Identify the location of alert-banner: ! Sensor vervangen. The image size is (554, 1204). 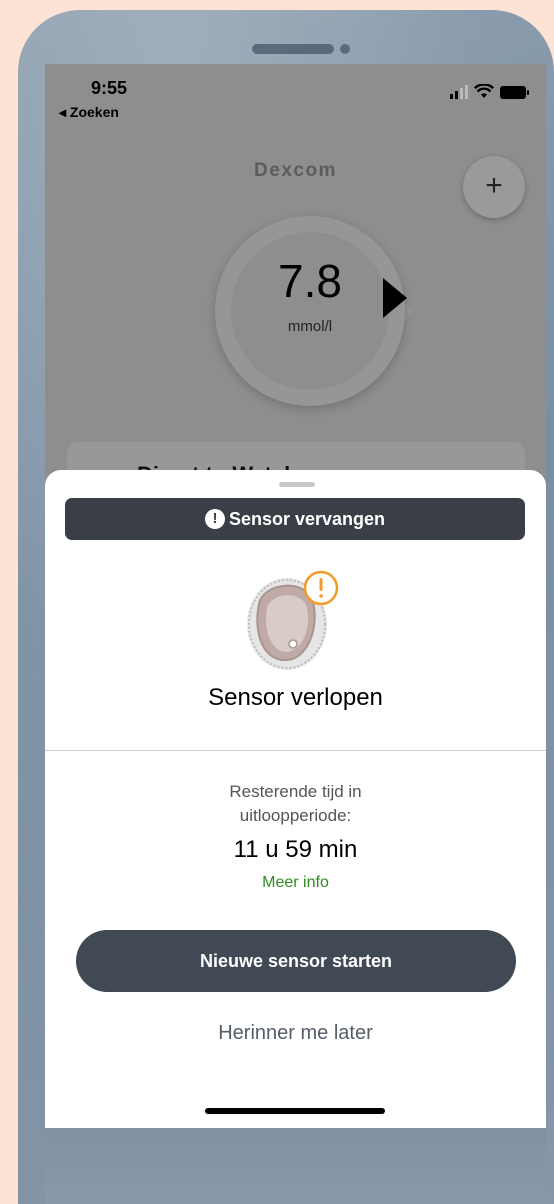
(295, 519).